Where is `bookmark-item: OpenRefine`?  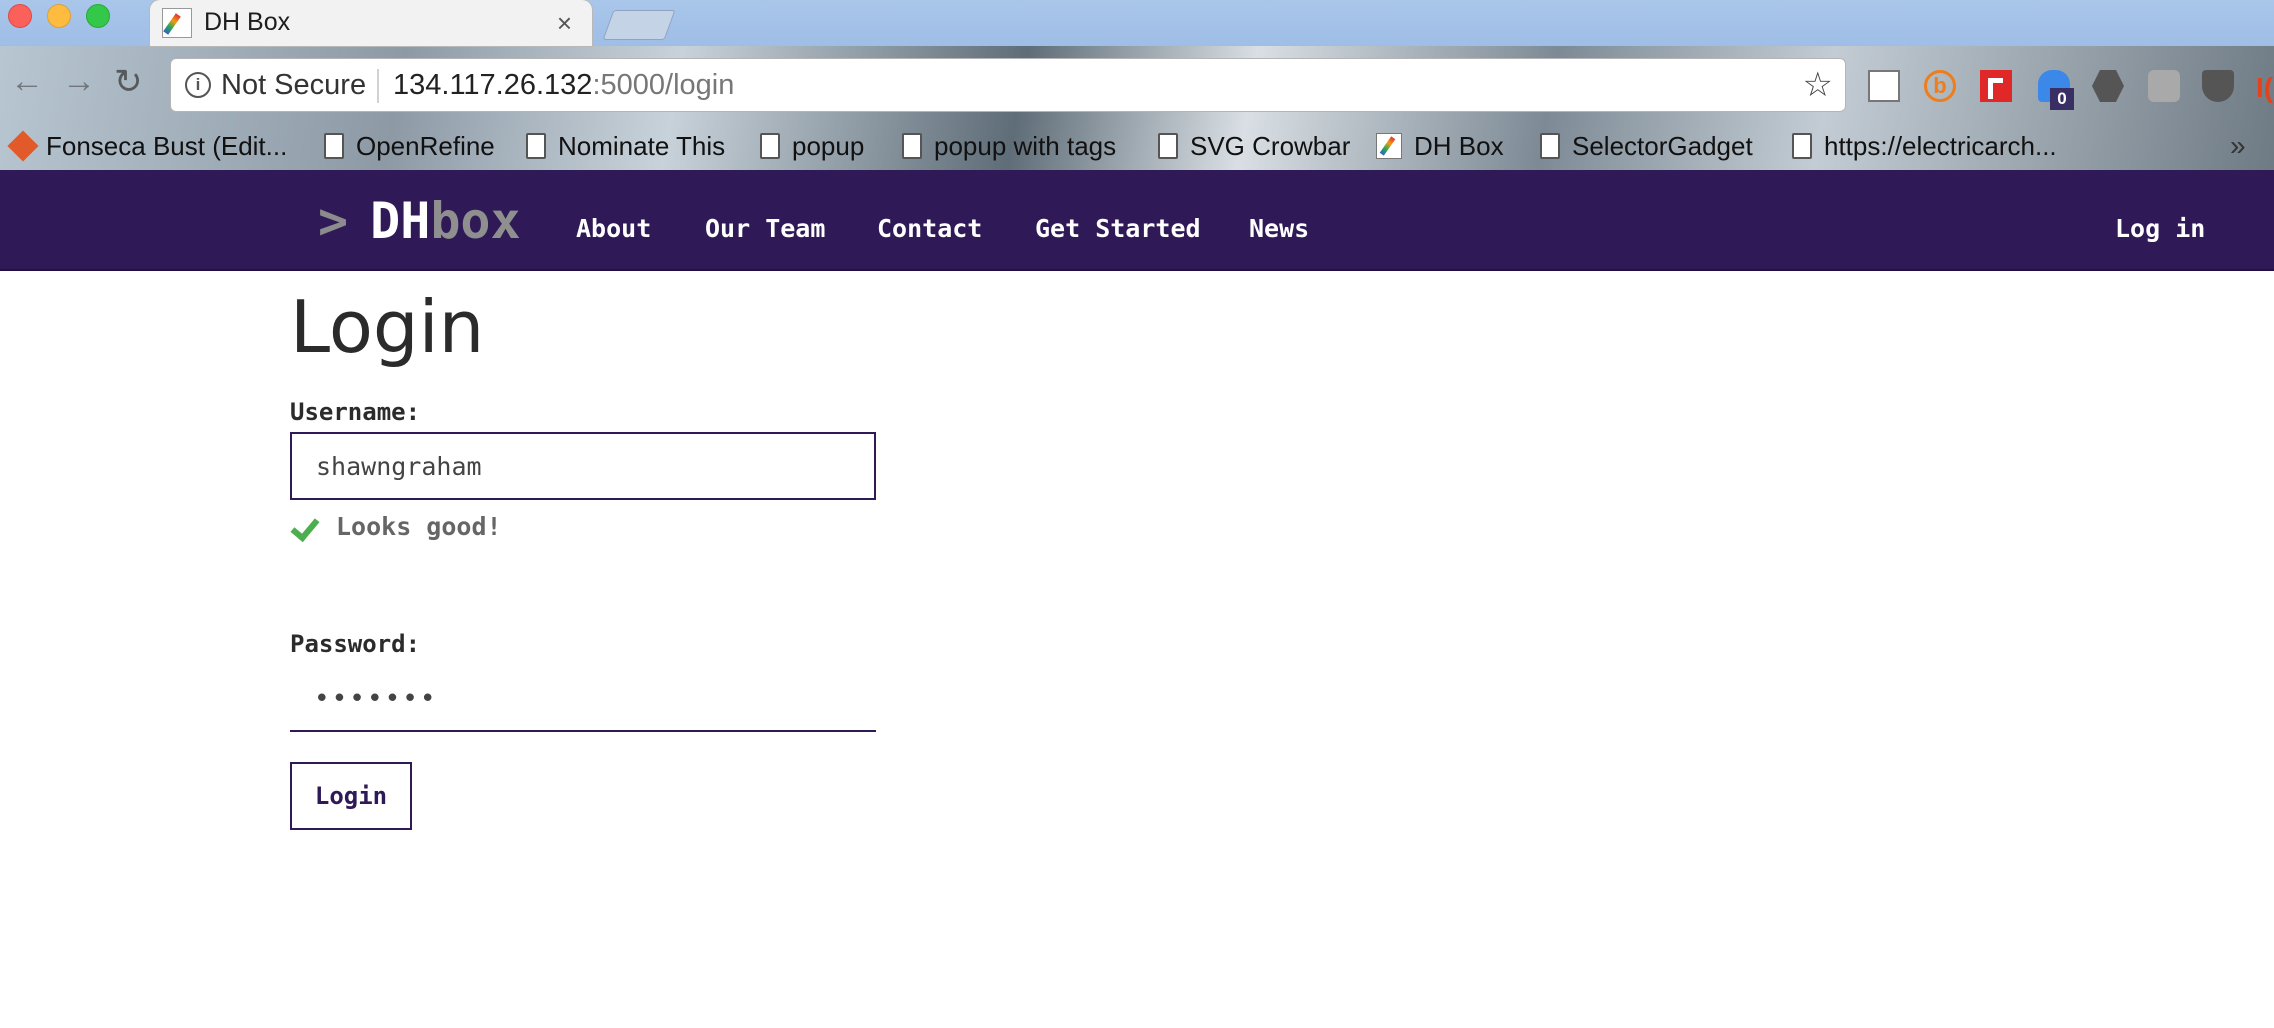 bookmark-item: OpenRefine is located at coordinates (409, 146).